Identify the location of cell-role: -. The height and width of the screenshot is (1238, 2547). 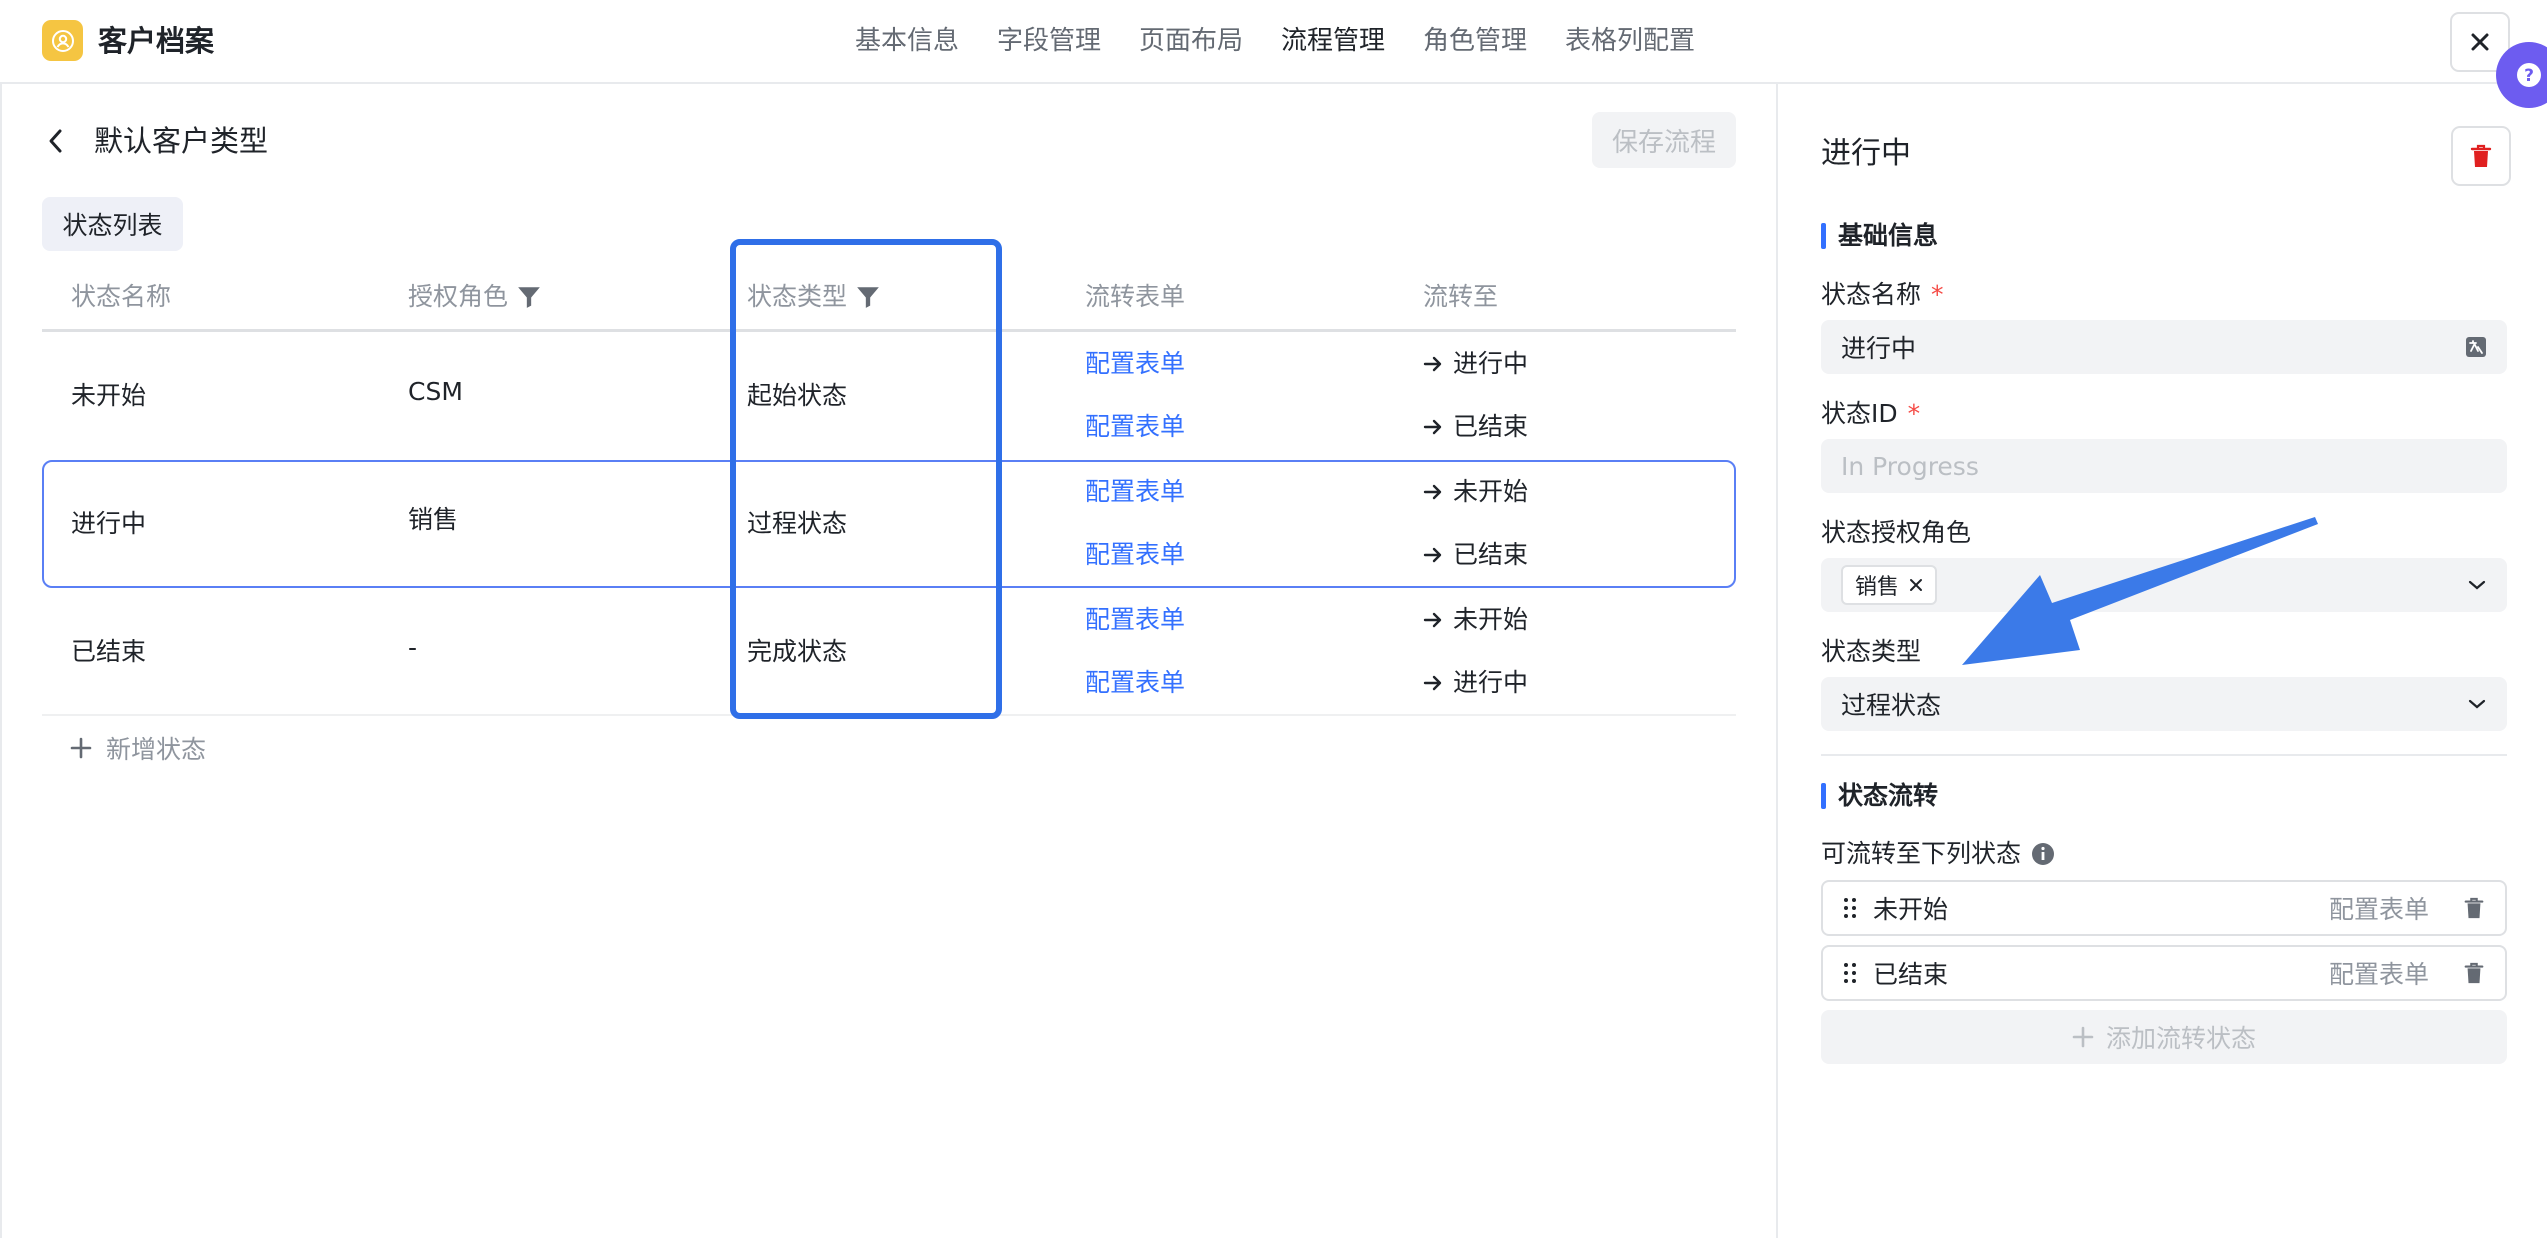
(413, 647).